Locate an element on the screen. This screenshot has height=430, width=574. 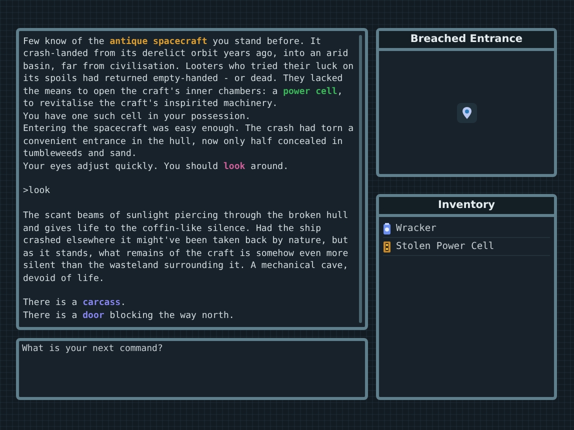
story-text: Few know of the antique spacecraft you stand before. It crash-landed from its derelict orbit years ago, into an arid basin, far from civilisation. Looters who tried their luck on its spoils had returned empty-handed - or dead. They lacked the means to open the craft's inner chambers: a power cell, to revitalise the craft's inspirited machinery. is located at coordinates (189, 73).